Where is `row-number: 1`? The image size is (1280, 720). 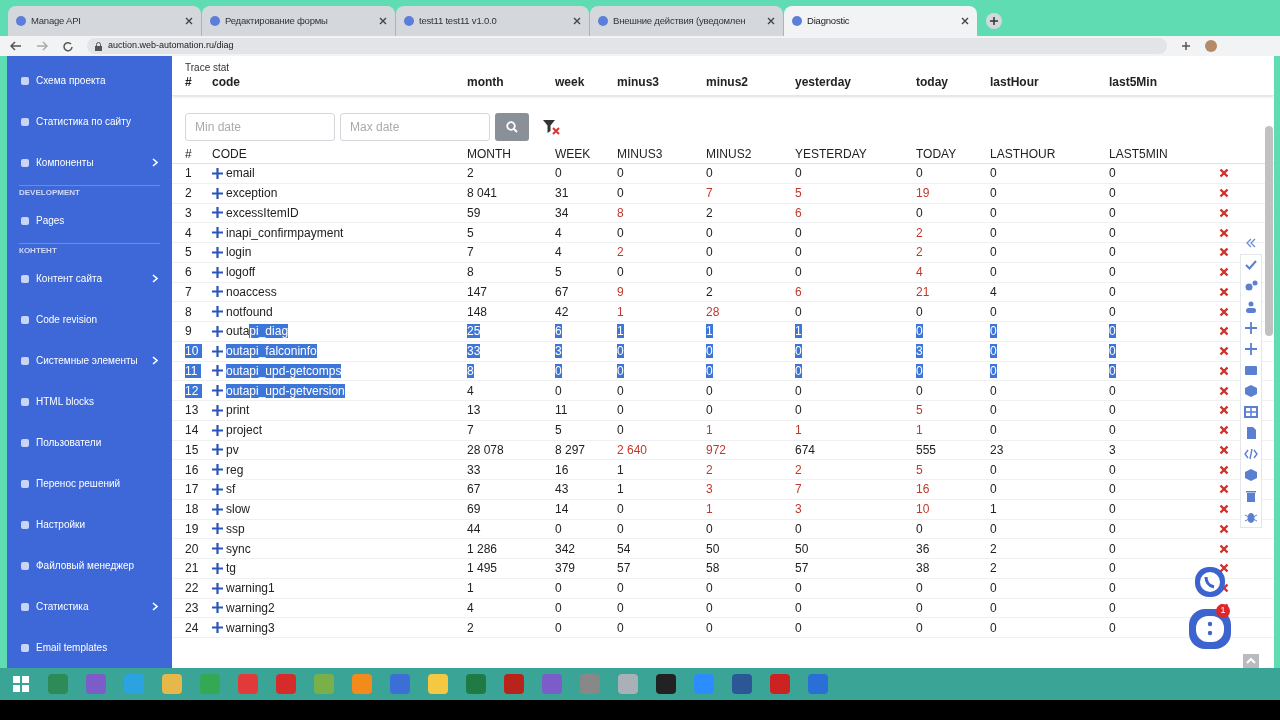
row-number: 1 is located at coordinates (188, 173).